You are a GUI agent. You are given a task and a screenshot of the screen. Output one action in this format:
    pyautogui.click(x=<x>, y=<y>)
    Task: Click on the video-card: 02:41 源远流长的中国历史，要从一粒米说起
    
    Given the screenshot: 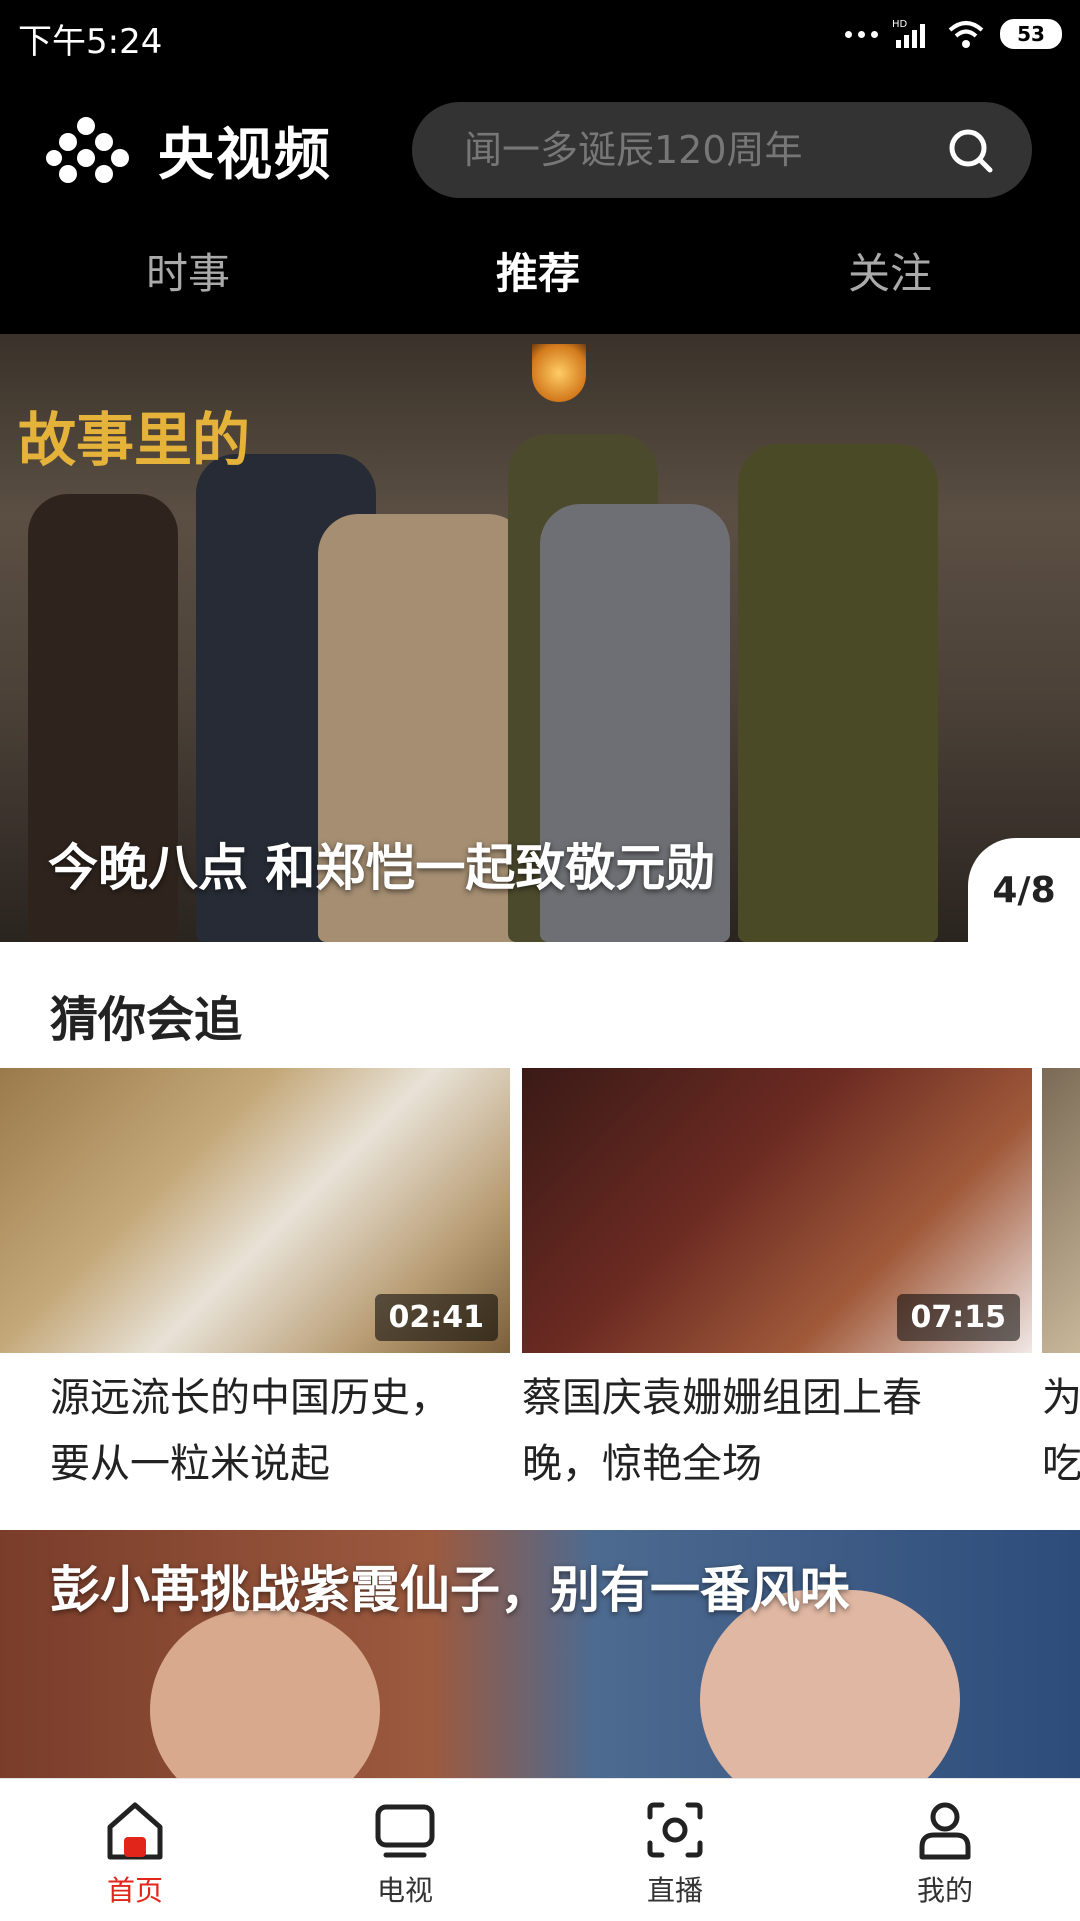 What is the action you would take?
    pyautogui.click(x=255, y=1282)
    